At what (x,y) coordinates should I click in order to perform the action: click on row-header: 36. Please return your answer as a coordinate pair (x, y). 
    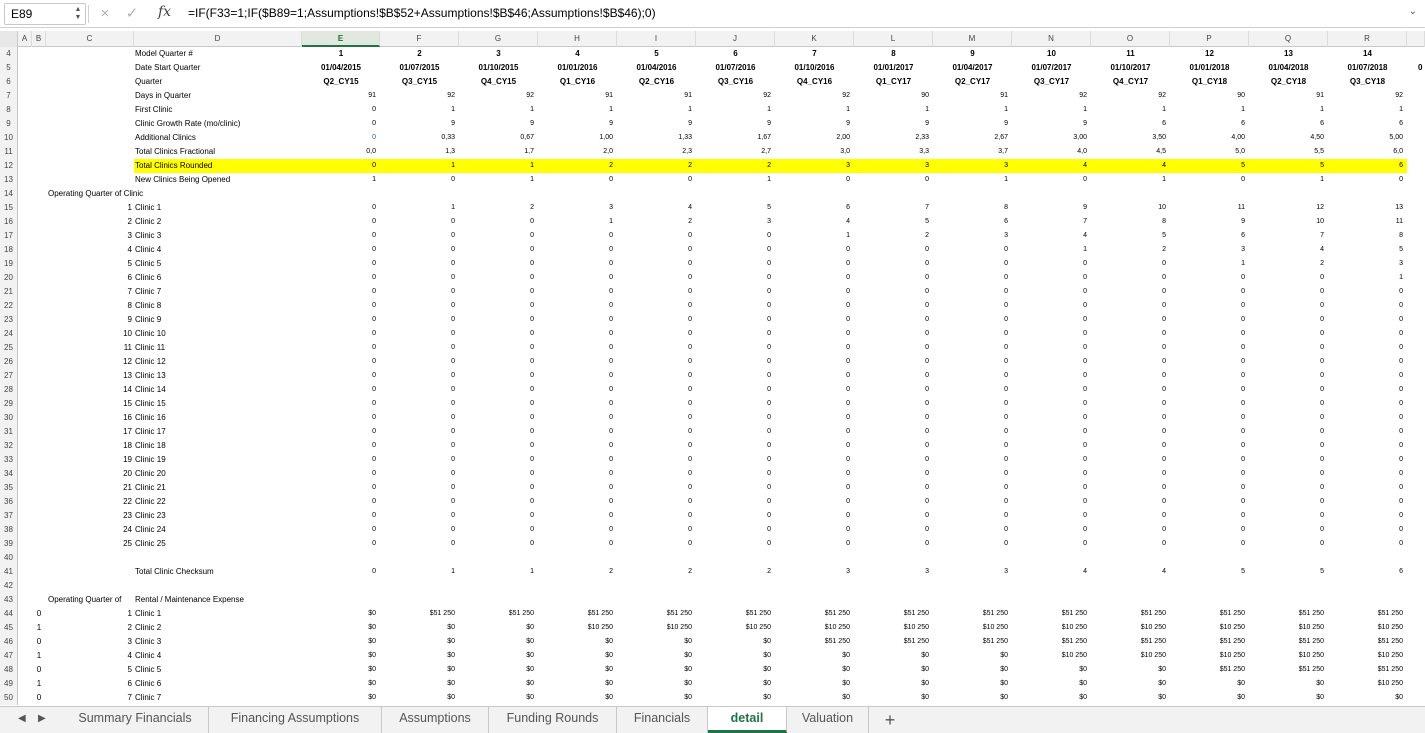
    Looking at the image, I should click on (9, 502).